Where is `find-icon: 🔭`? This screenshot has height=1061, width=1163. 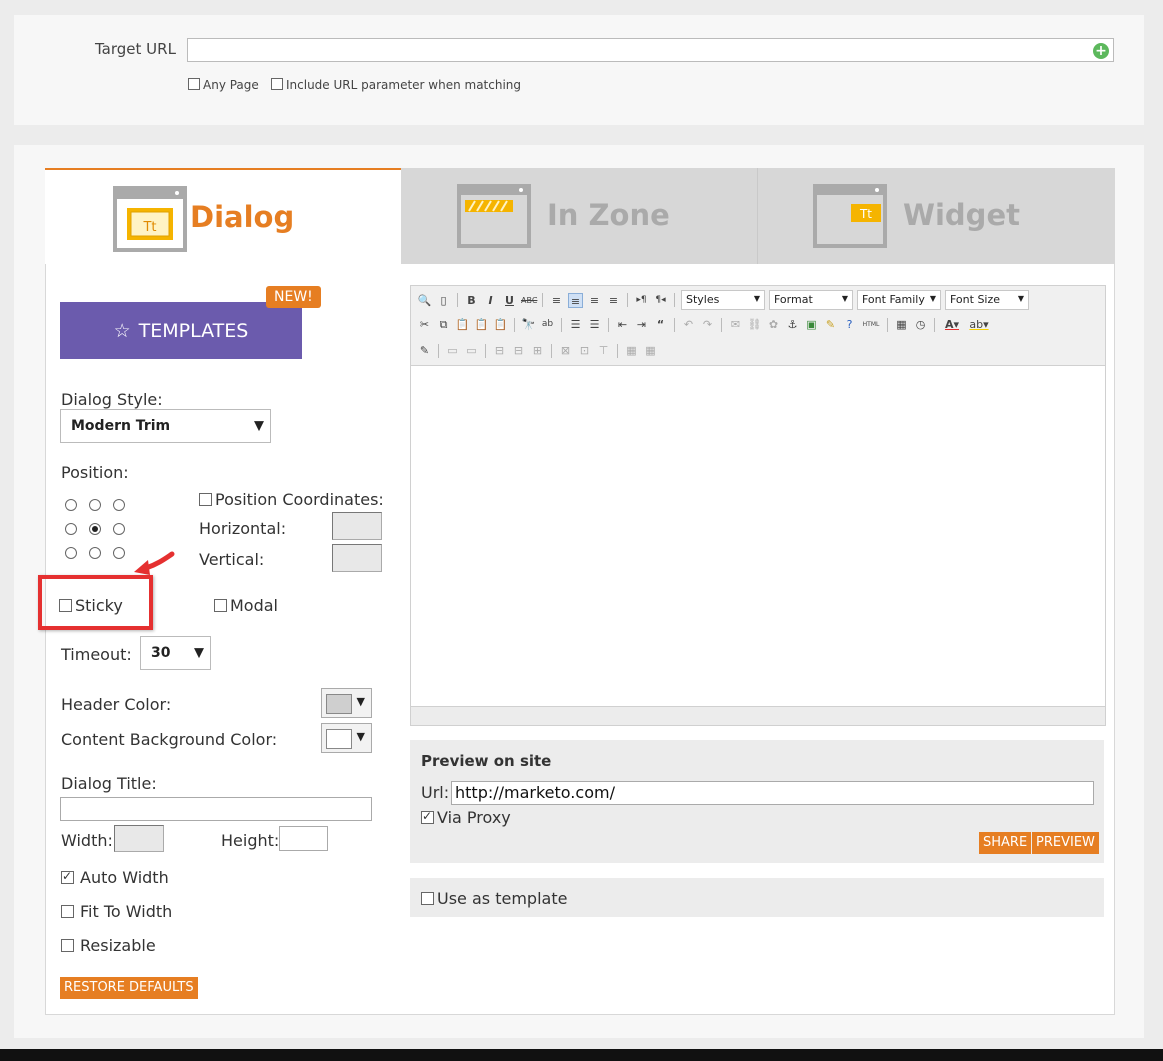
find-icon: 🔭 is located at coordinates (528, 324).